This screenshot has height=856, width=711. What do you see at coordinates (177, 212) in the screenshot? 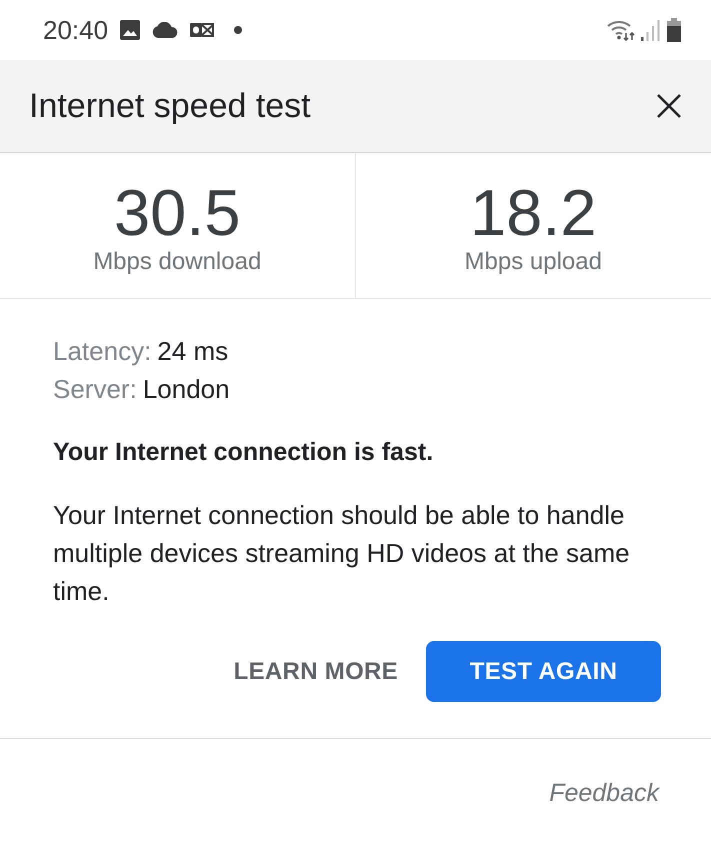
I see `speed-value: 30.5` at bounding box center [177, 212].